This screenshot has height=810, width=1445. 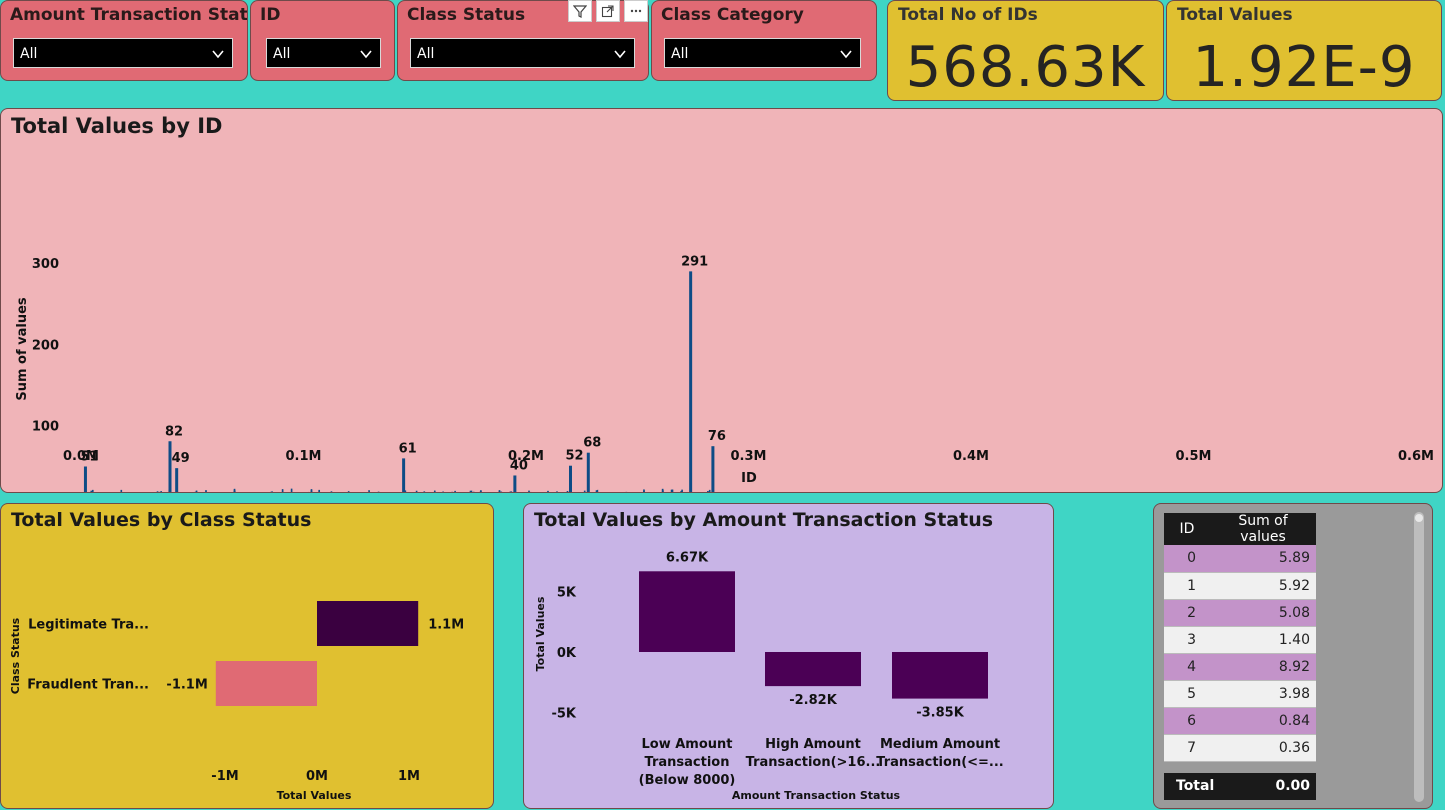 I want to click on y-tick-label: 100, so click(x=45, y=427).